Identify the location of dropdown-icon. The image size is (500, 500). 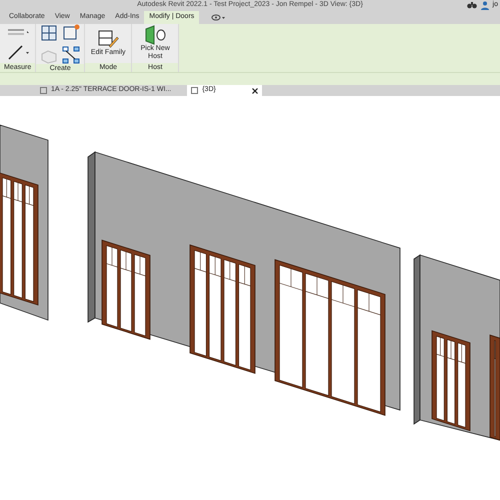
(218, 17).